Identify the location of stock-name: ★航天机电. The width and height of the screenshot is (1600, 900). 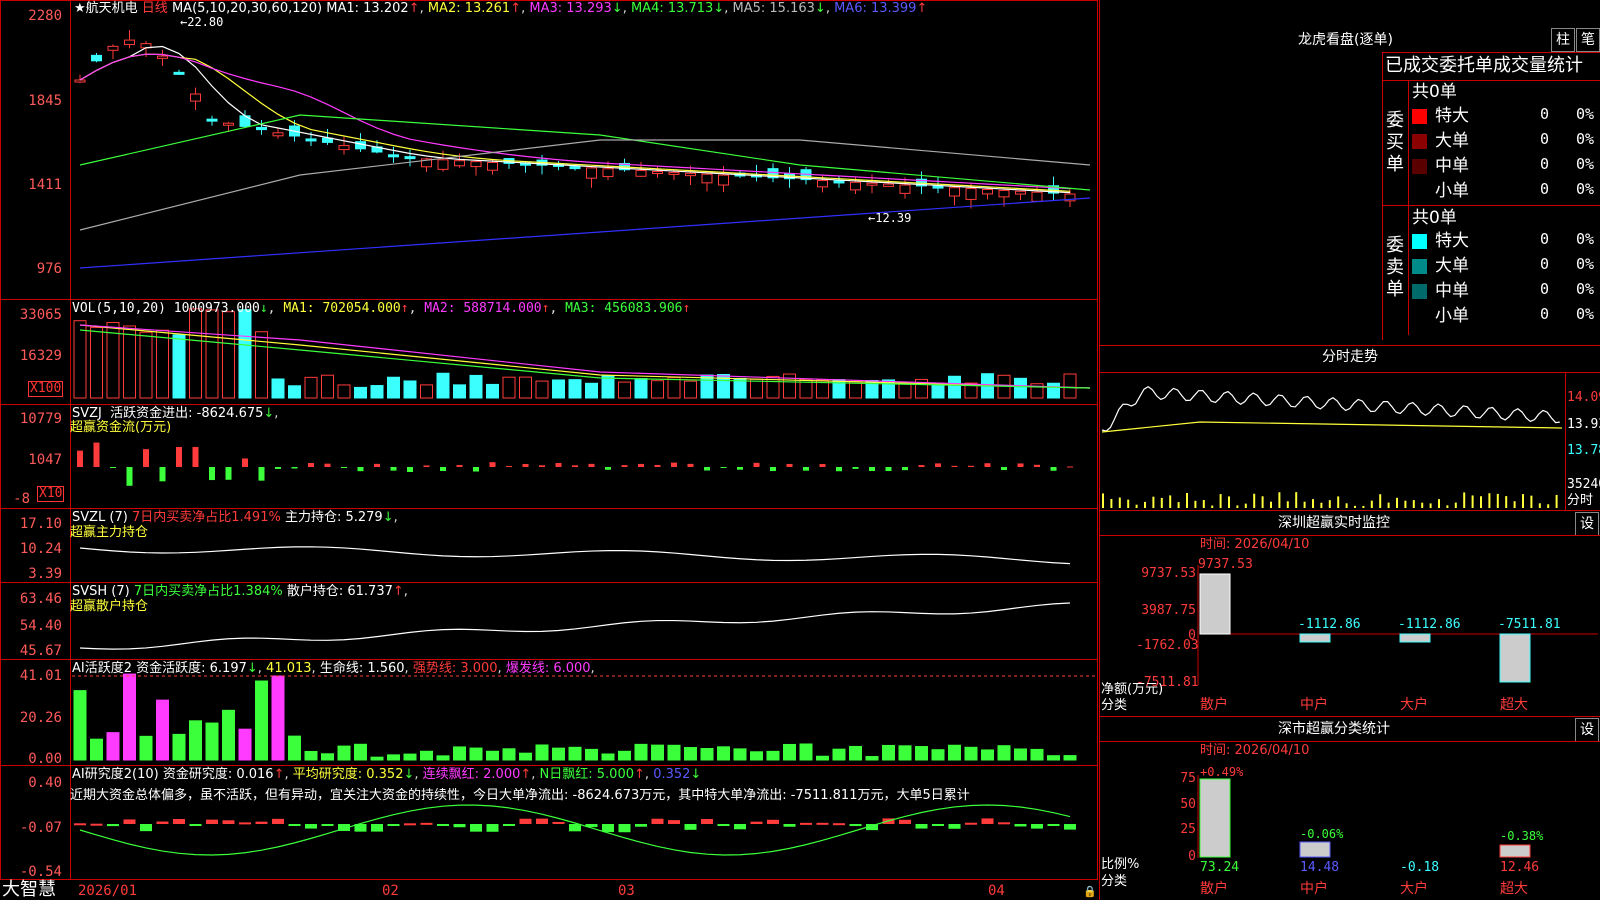
(106, 8).